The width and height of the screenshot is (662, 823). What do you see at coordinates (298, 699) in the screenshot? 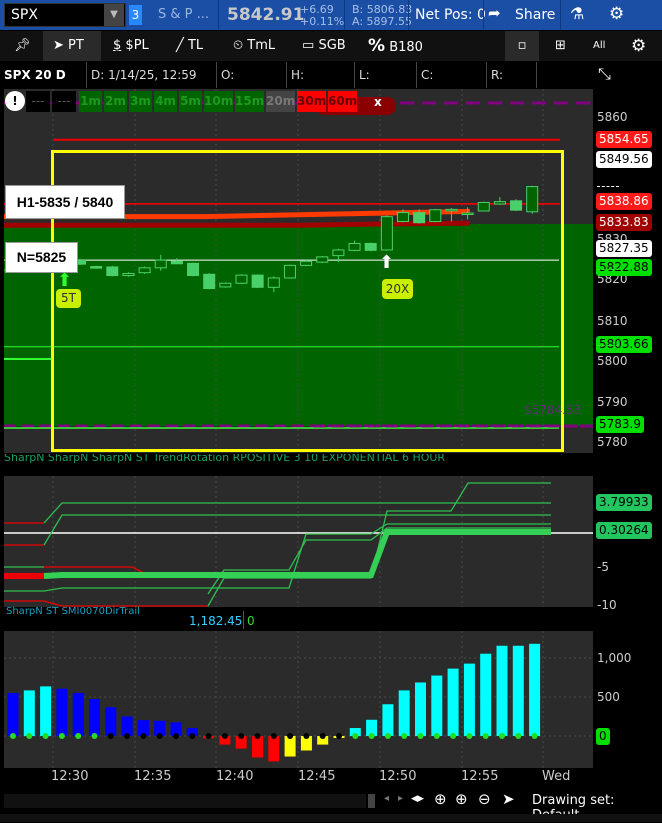
I see `histogram-panel` at bounding box center [298, 699].